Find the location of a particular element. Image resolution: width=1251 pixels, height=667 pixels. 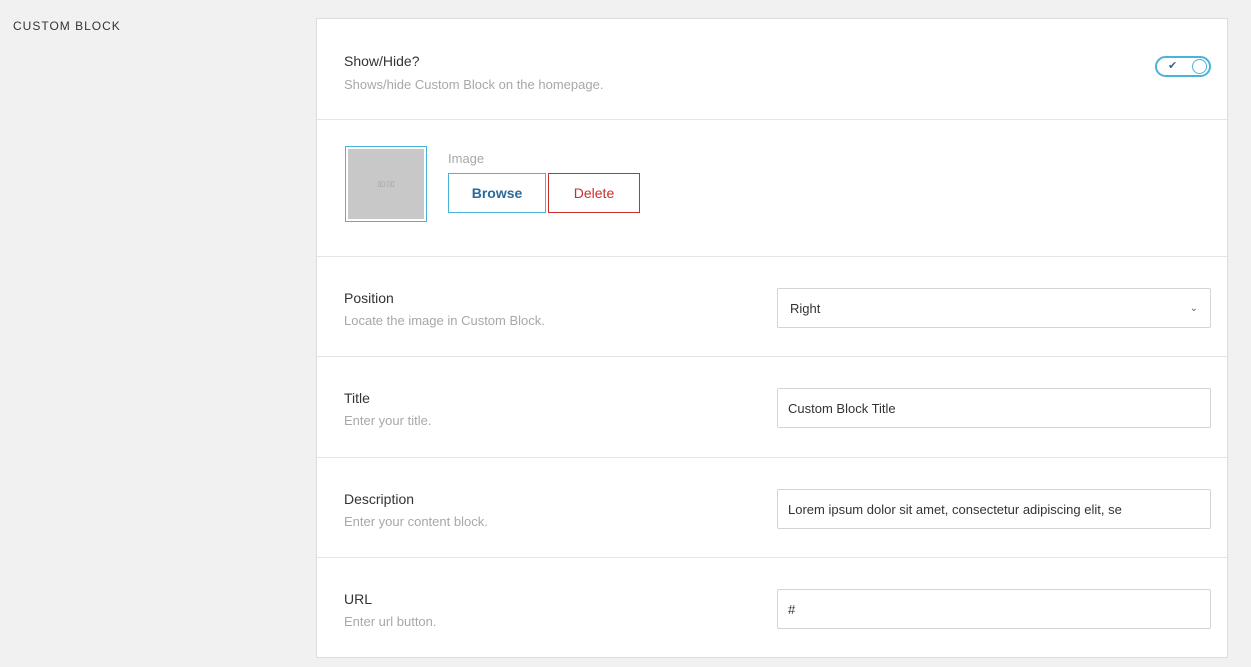

description-input is located at coordinates (994, 509).